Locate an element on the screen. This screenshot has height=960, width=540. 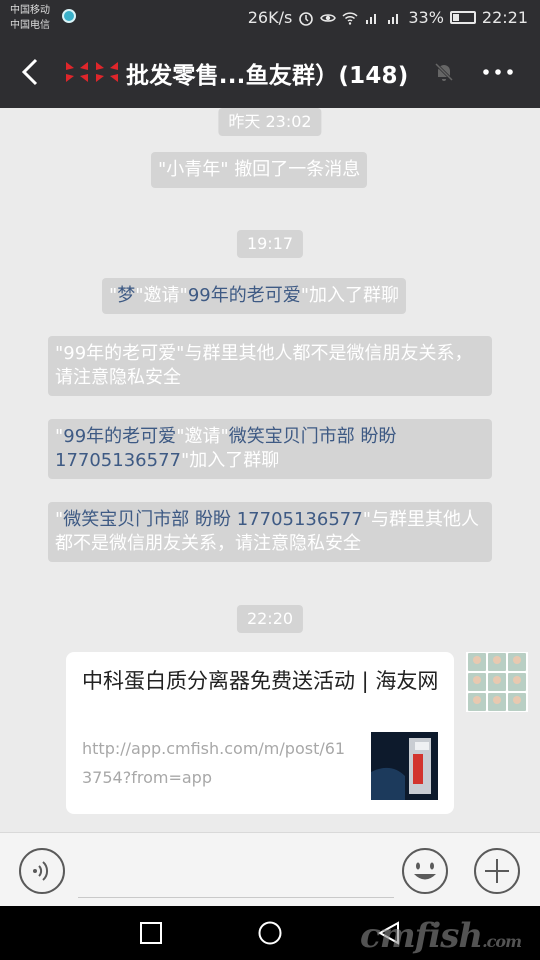
voice-input-icon is located at coordinates (42, 871).